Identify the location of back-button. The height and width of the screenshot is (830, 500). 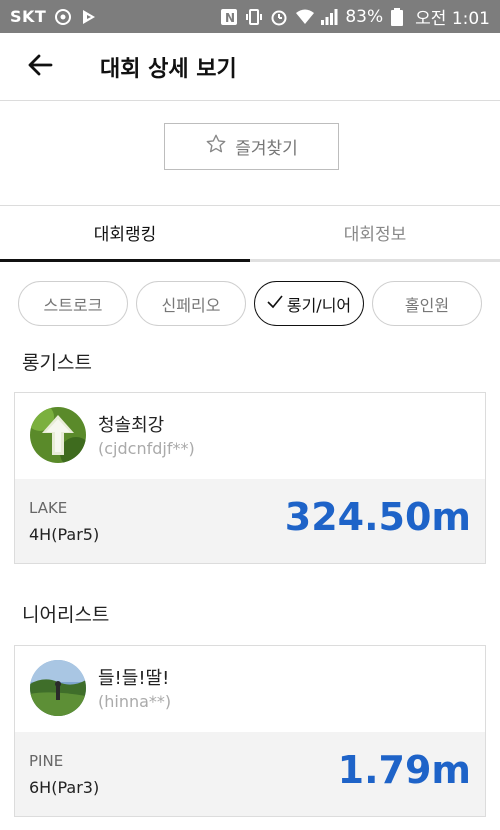
(40, 67).